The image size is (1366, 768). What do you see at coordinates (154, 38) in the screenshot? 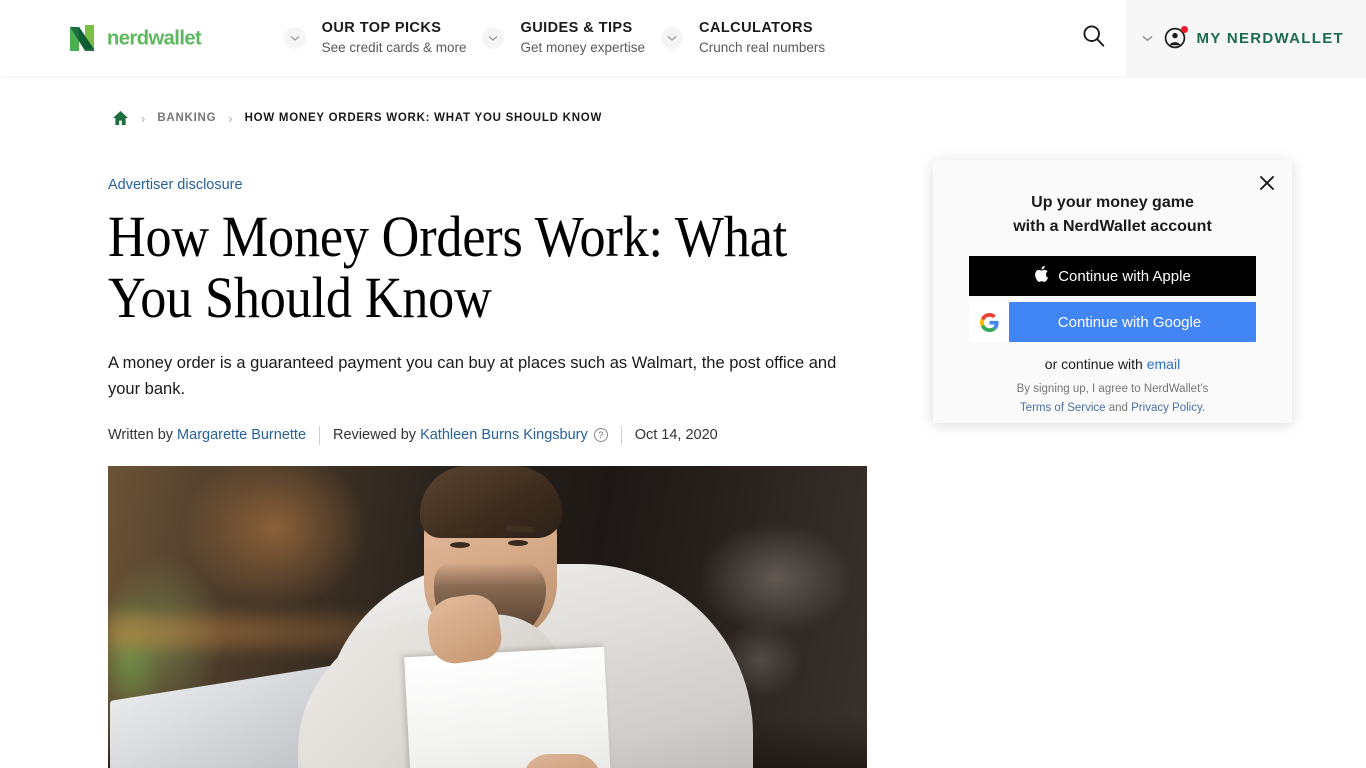
I see `svg-text: nerdwallet` at bounding box center [154, 38].